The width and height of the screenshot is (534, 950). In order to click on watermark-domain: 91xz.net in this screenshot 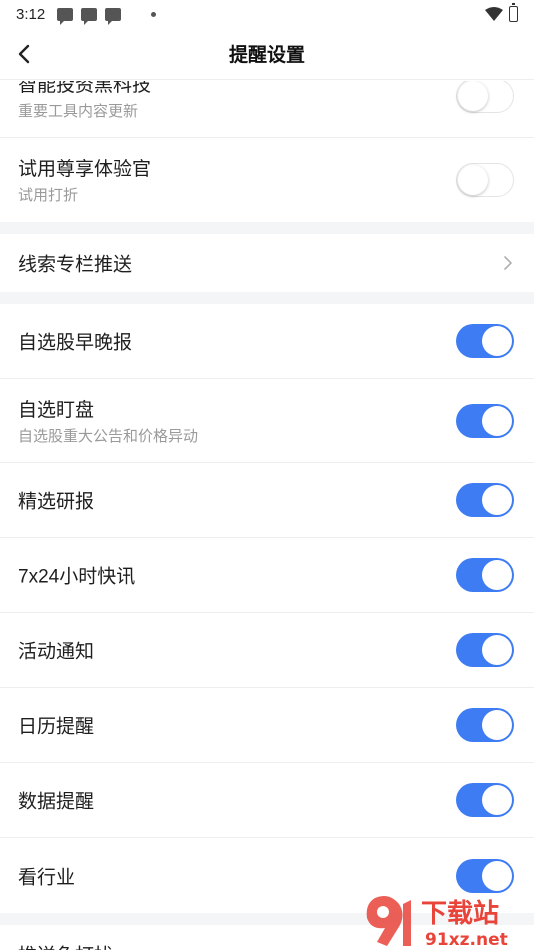, I will do `click(466, 940)`.